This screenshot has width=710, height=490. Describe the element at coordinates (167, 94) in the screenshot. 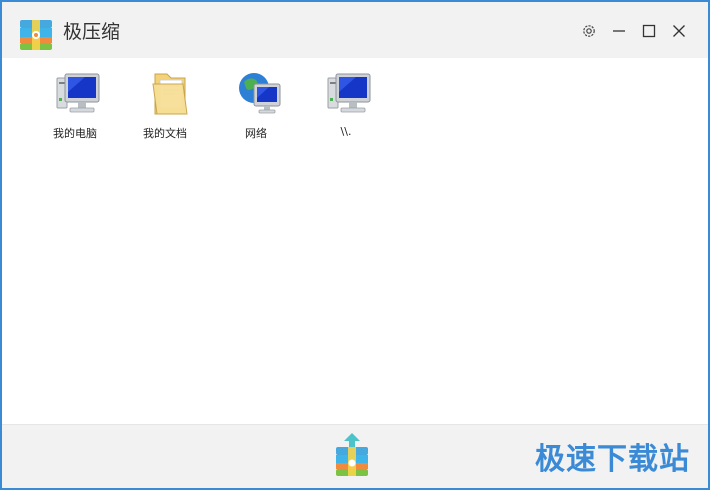

I see `folder-documents-icon` at that location.